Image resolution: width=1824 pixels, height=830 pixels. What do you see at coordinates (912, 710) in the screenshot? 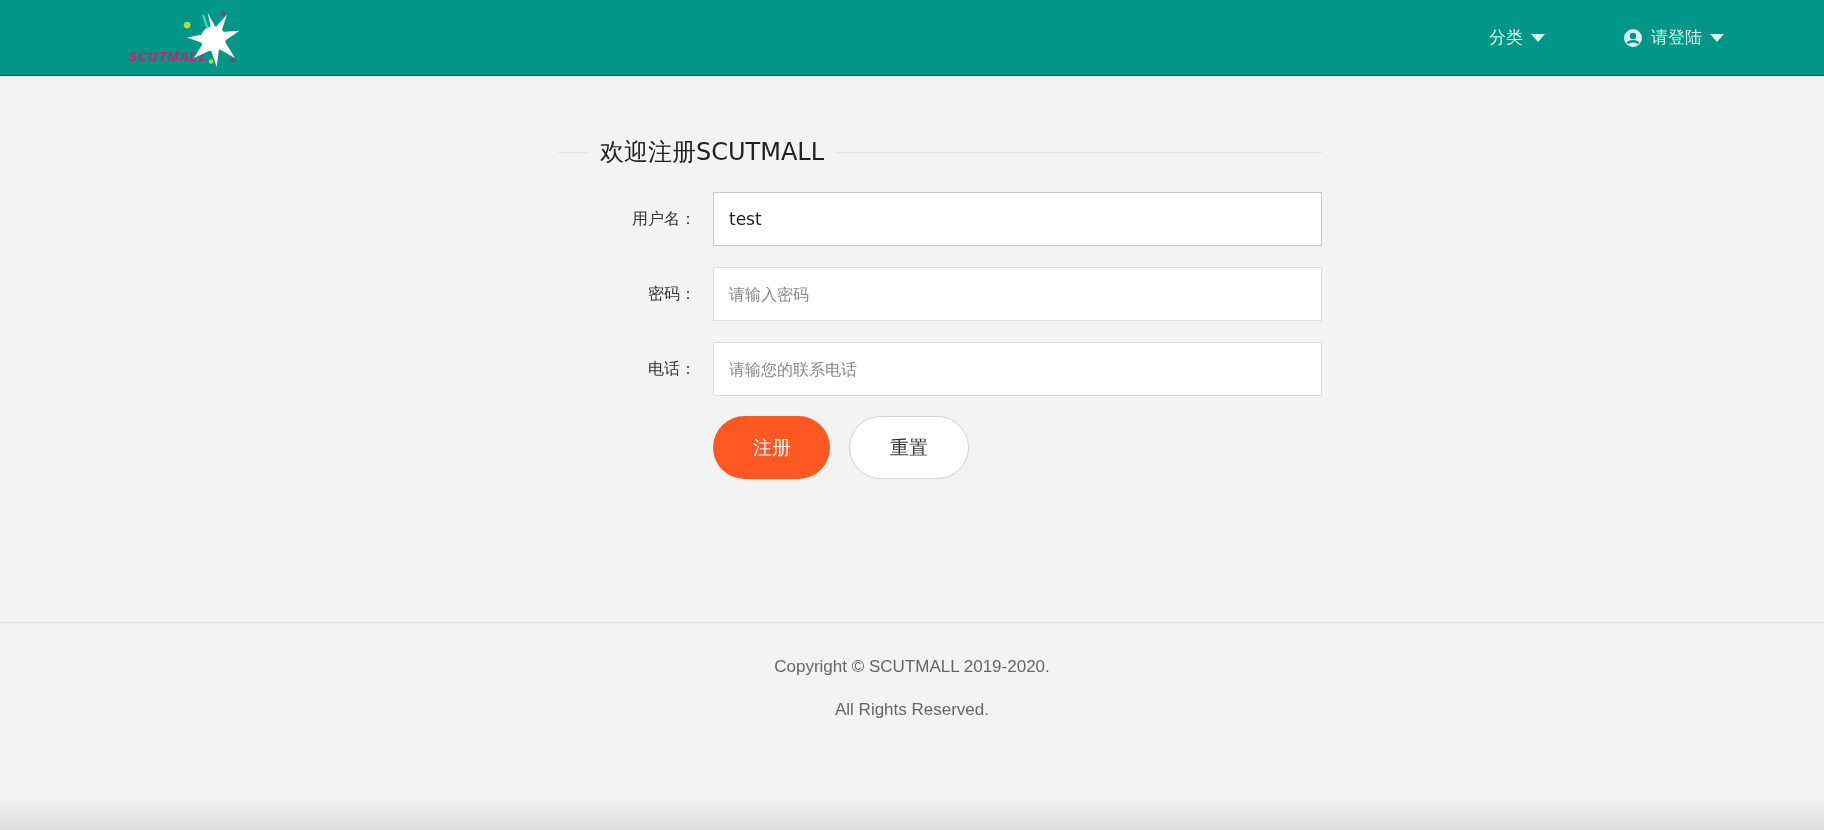
I see `footer-text: All Rights Reserved.` at bounding box center [912, 710].